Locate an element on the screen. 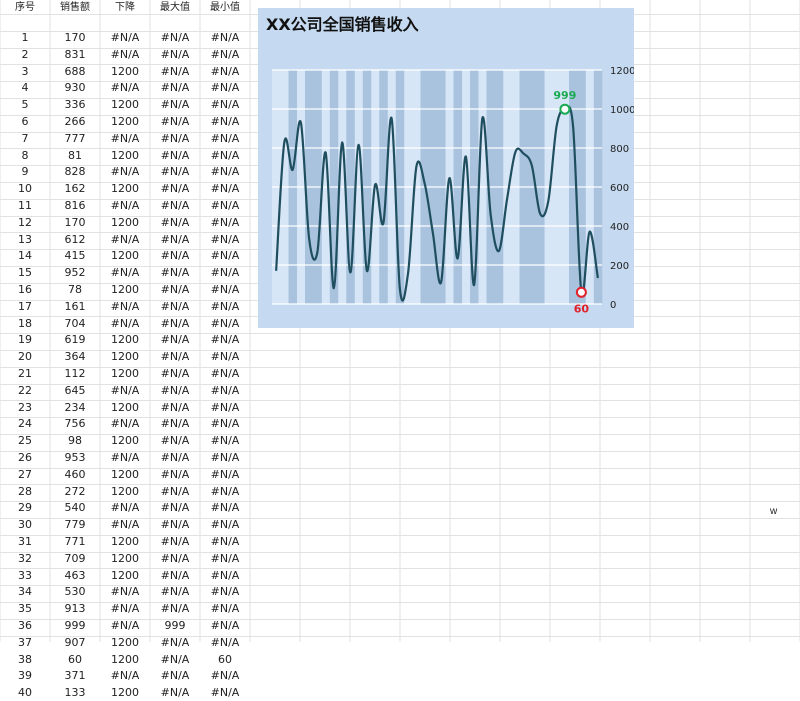 Image resolution: width=800 pixels, height=701 pixels. cell-sales: 415 is located at coordinates (75, 256).